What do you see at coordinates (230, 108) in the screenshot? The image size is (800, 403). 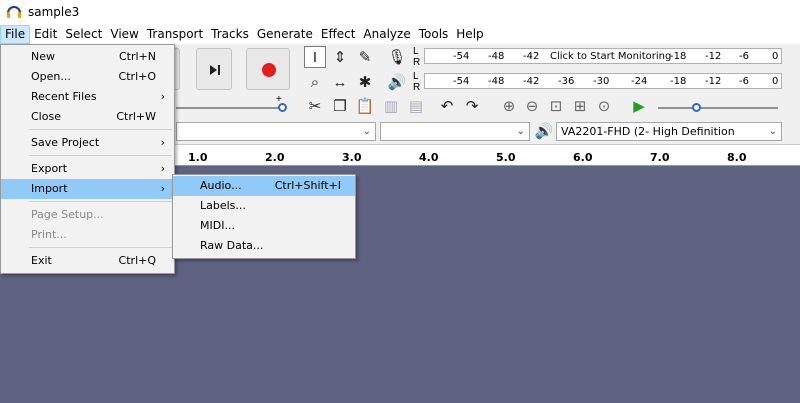 I see `playback-speed-track` at bounding box center [230, 108].